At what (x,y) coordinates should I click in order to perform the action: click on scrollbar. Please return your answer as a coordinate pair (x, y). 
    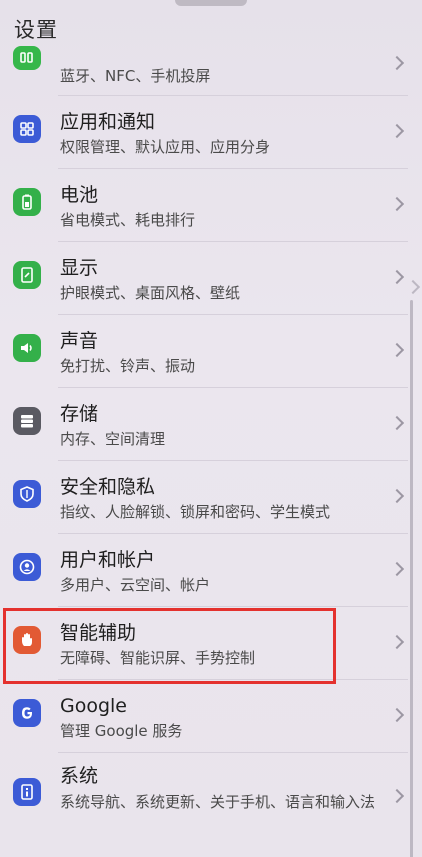
    Looking at the image, I should click on (411, 578).